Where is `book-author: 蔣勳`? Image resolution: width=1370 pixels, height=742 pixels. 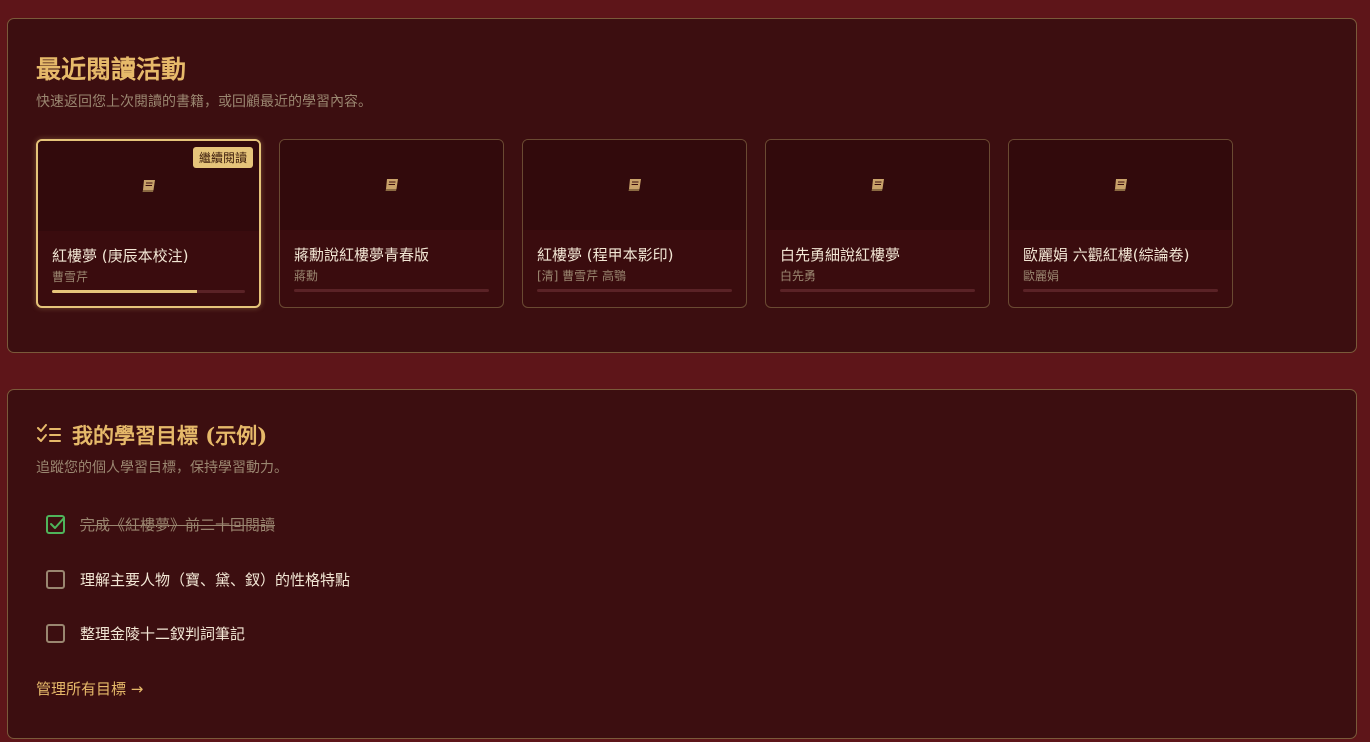
book-author: 蔣勳 is located at coordinates (306, 276).